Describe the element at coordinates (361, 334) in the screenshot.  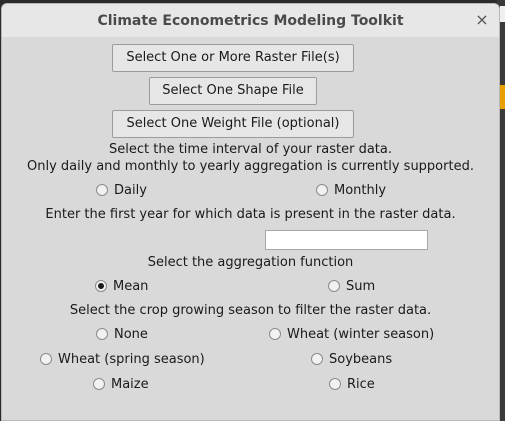
I see `radio-label: Wheat (winter season)` at that location.